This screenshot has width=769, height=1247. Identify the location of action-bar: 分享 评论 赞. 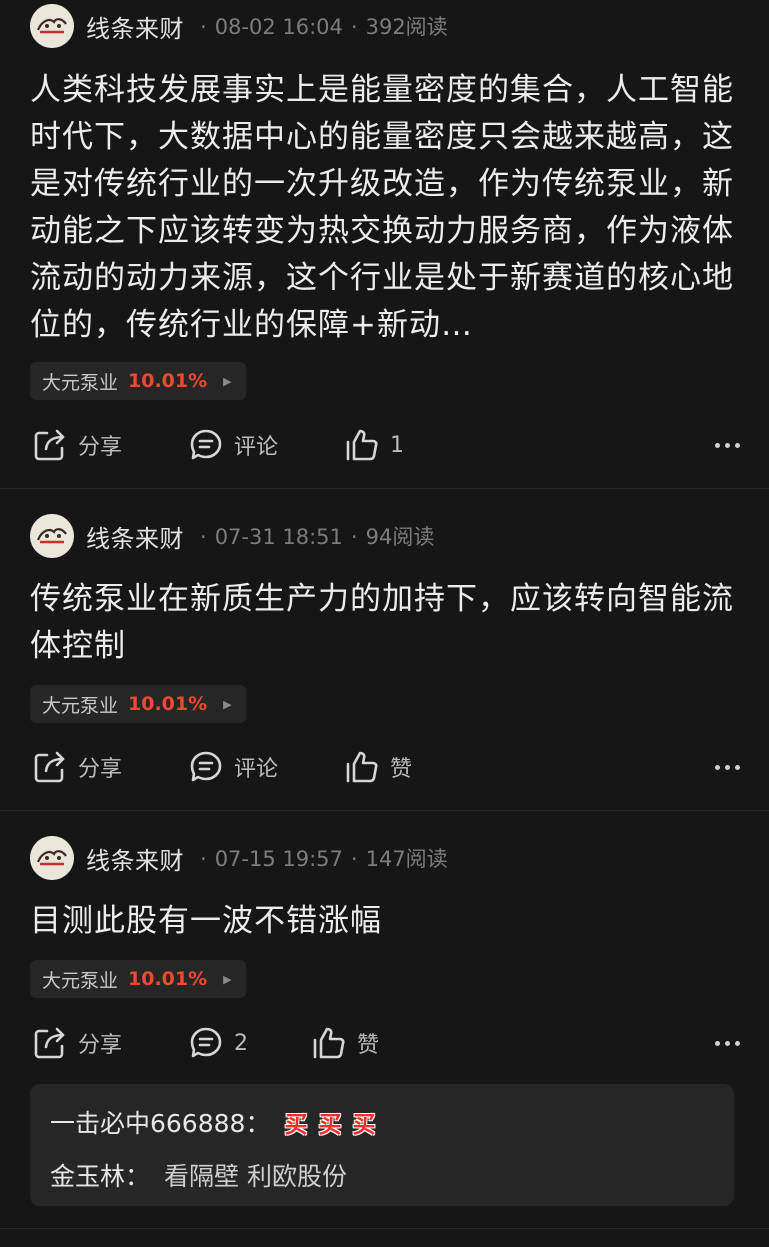
(385, 767).